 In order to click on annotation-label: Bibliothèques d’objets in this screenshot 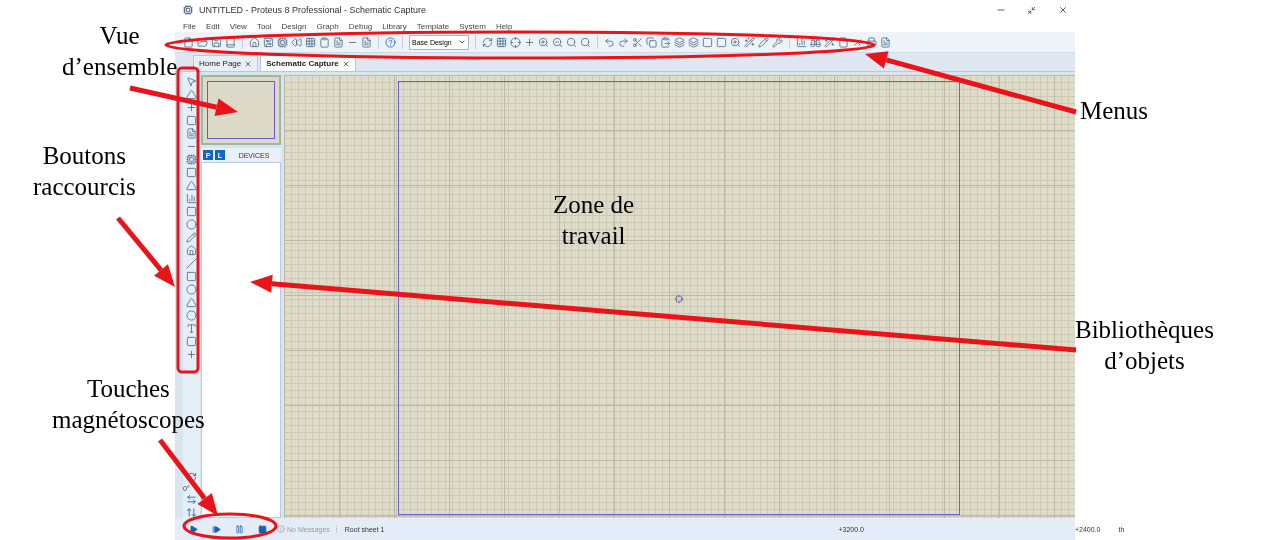, I will do `click(1144, 345)`.